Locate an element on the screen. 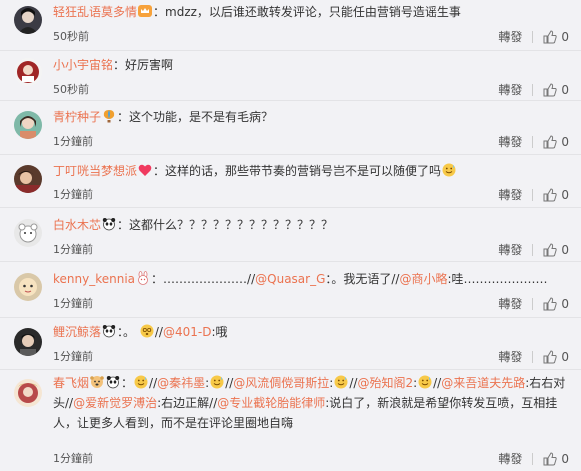 The image size is (581, 471). comment-item: 鲤沉鲸落 ：。 //@401-D:哦 1分鐘前 轉發 0 is located at coordinates (290, 344).